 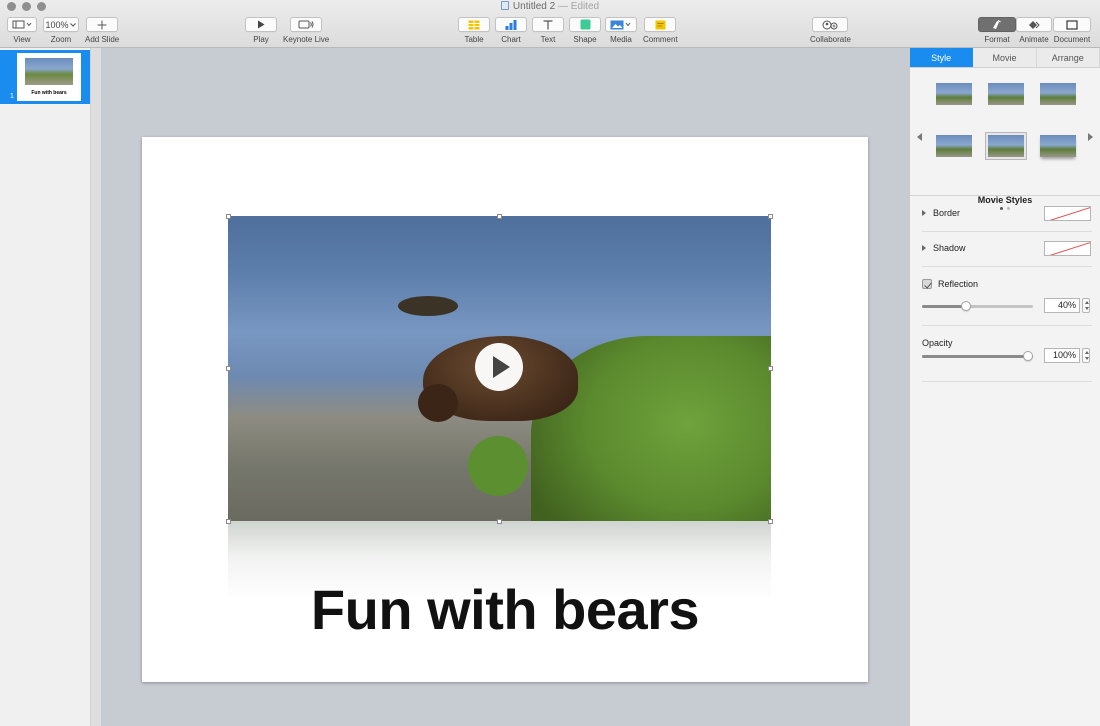 What do you see at coordinates (428, 306) in the screenshot?
I see `movie-frame-swimming-bear` at bounding box center [428, 306].